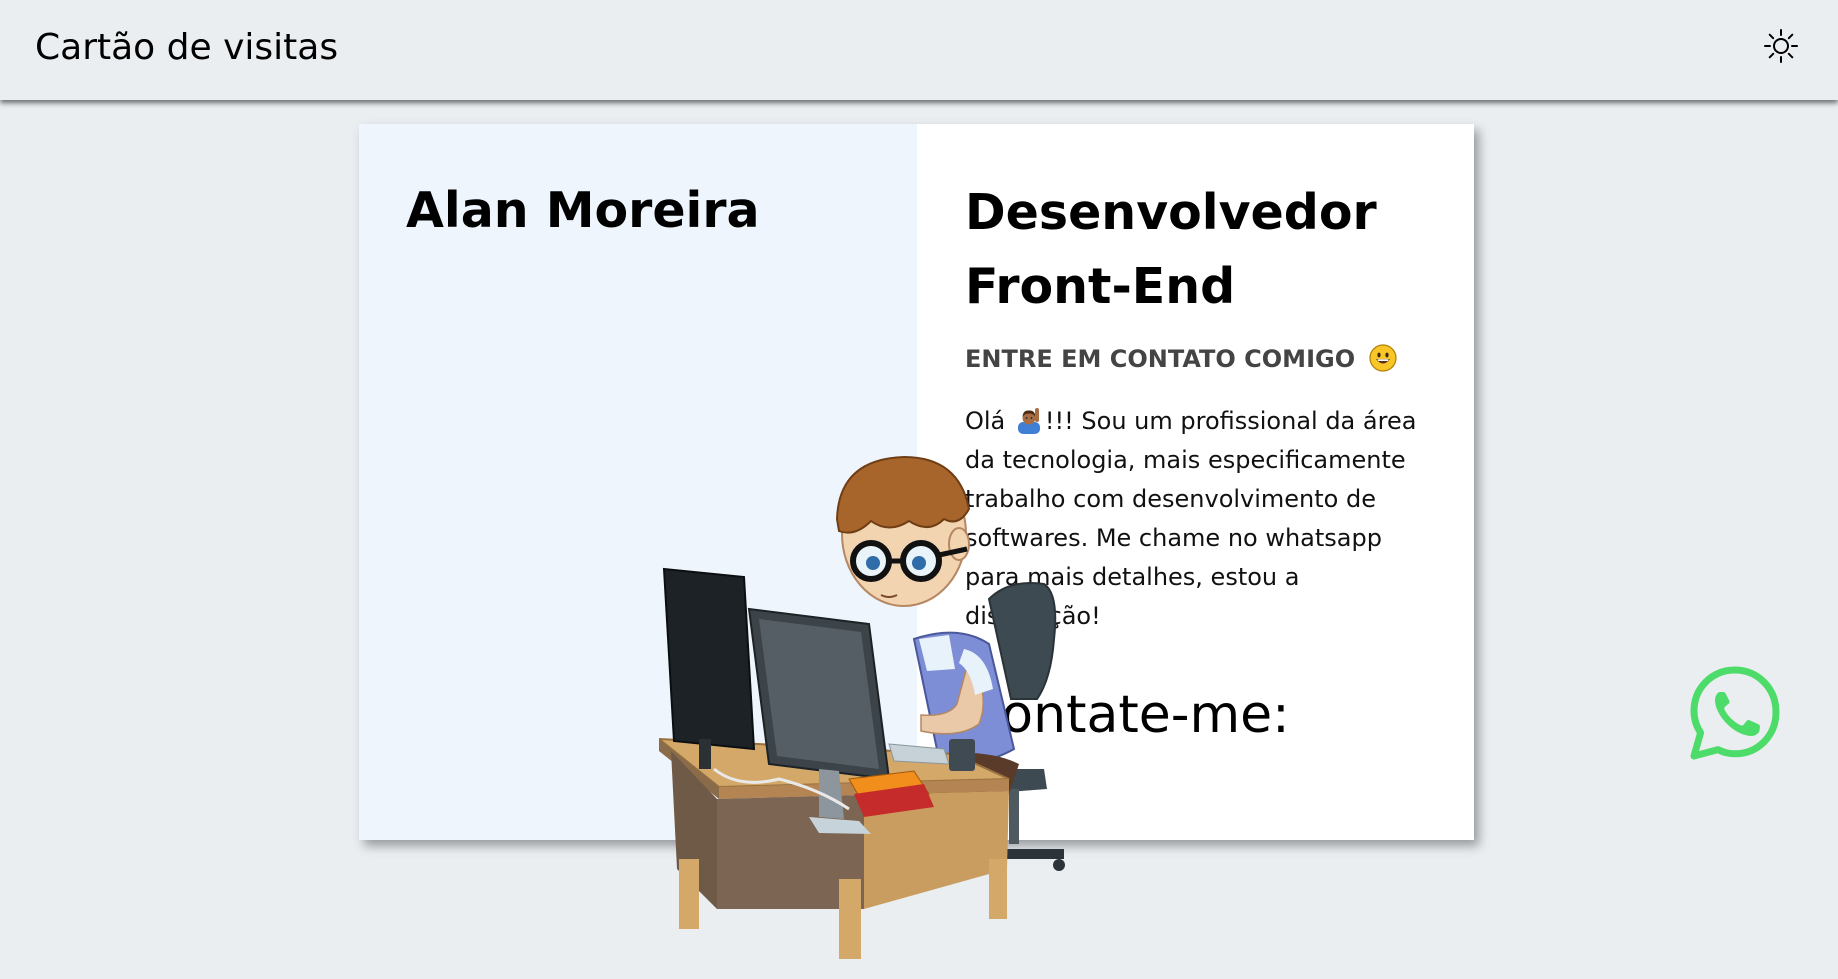 This screenshot has height=979, width=1838. Describe the element at coordinates (1160, 359) in the screenshot. I see `contact-heading-text: ENTRE EM CONTATO COMIGO` at that location.